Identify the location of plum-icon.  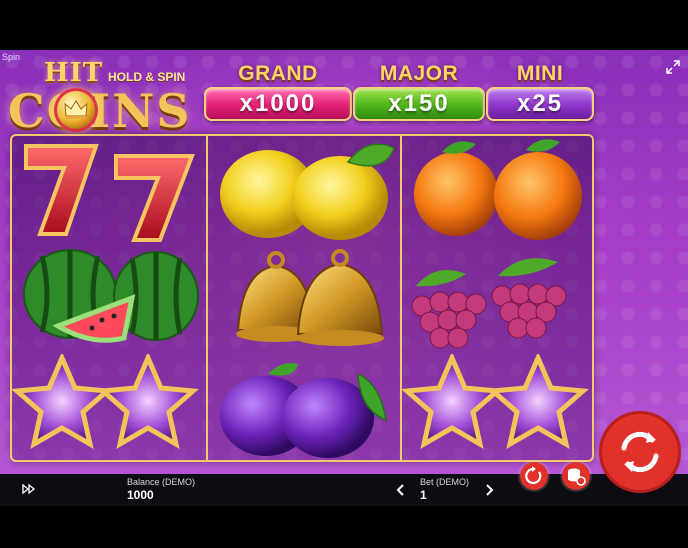
(304, 407).